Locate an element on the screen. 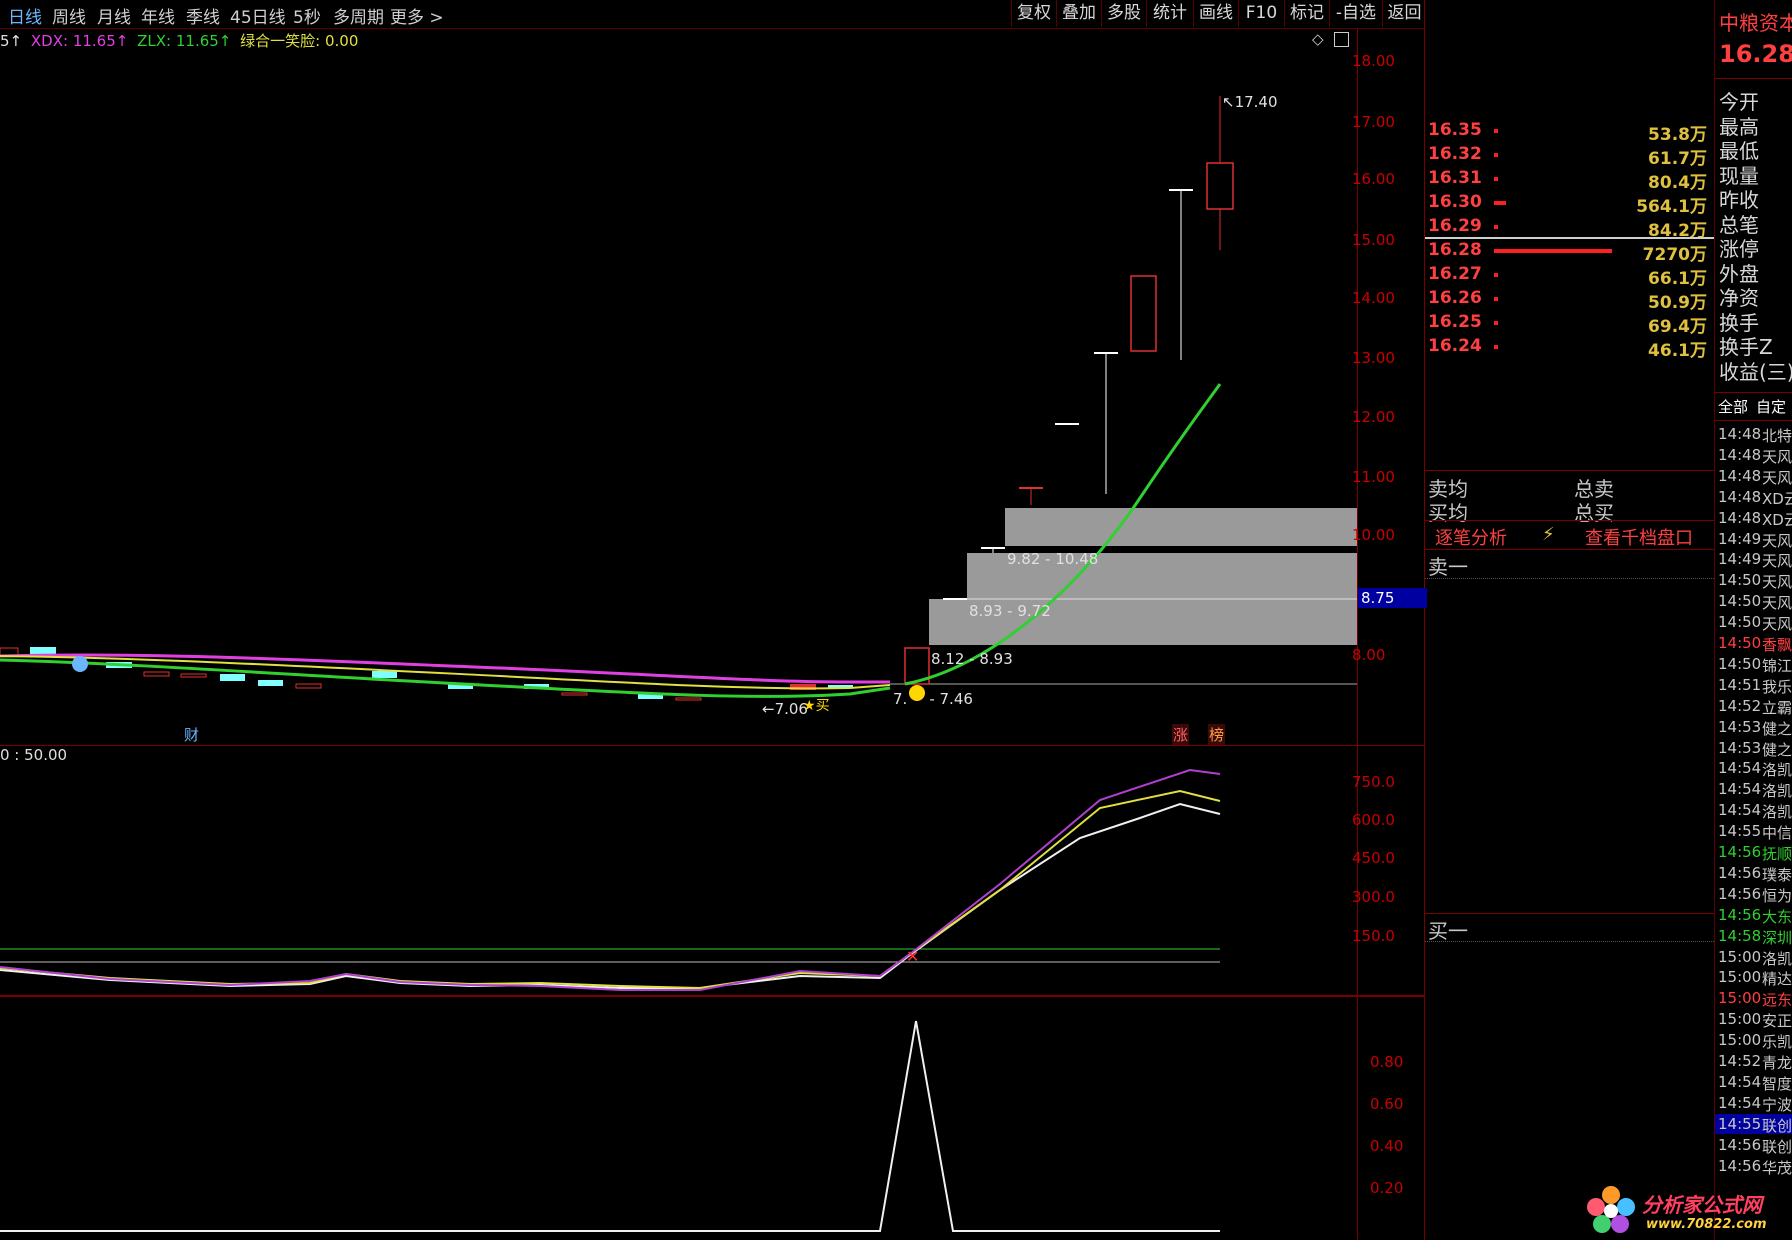 The width and height of the screenshot is (1792, 1240). ticker-stock-name: 联创 is located at coordinates (1777, 1146).